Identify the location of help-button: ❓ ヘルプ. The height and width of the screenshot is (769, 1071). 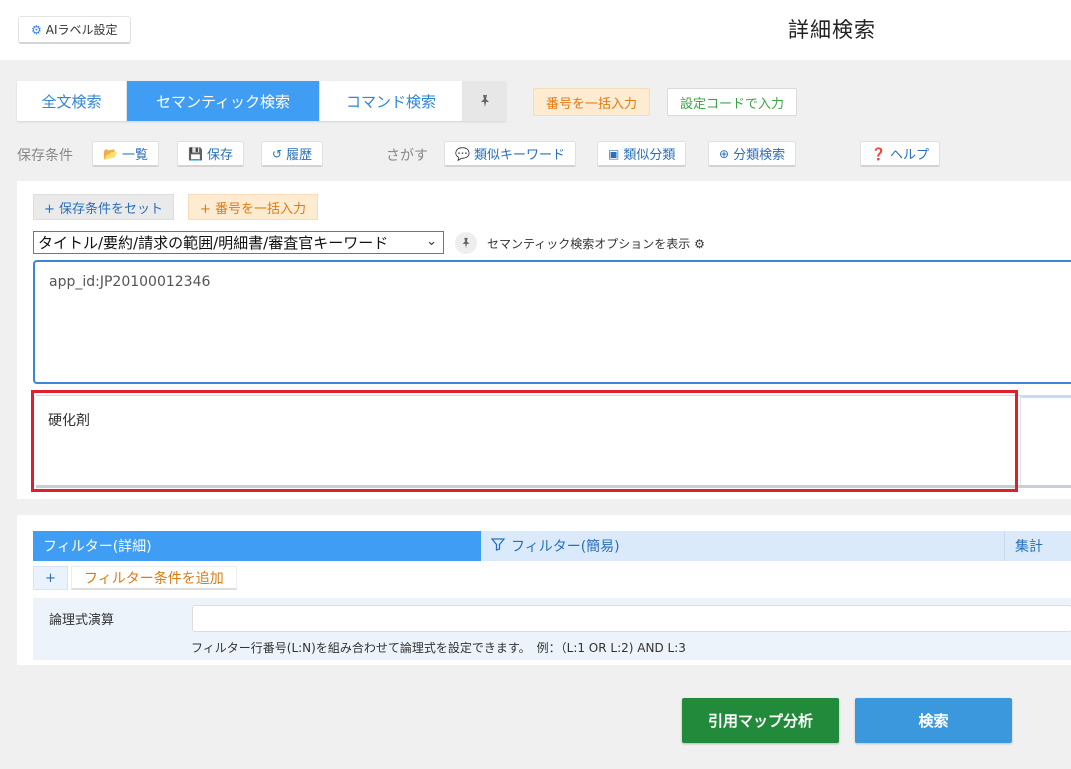
(900, 154).